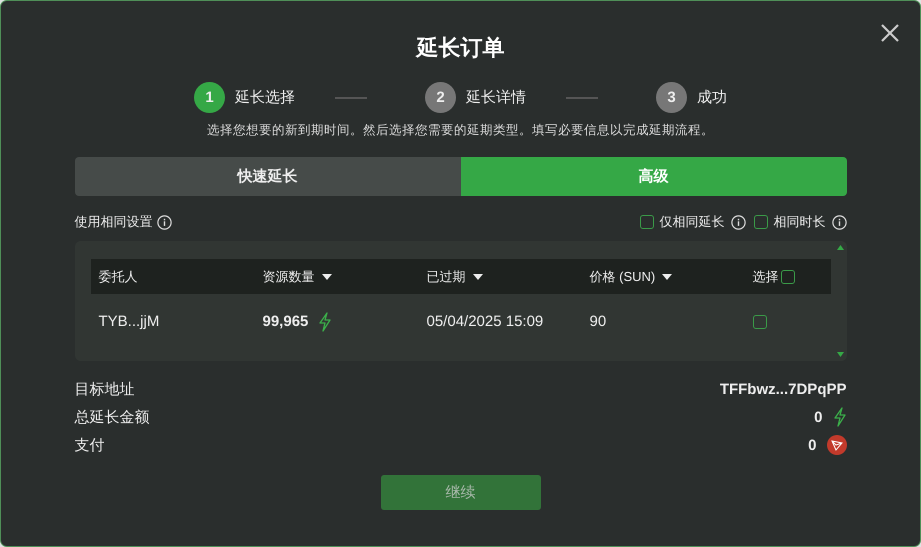 Image resolution: width=921 pixels, height=547 pixels. What do you see at coordinates (598, 321) in the screenshot?
I see `price-value: 90` at bounding box center [598, 321].